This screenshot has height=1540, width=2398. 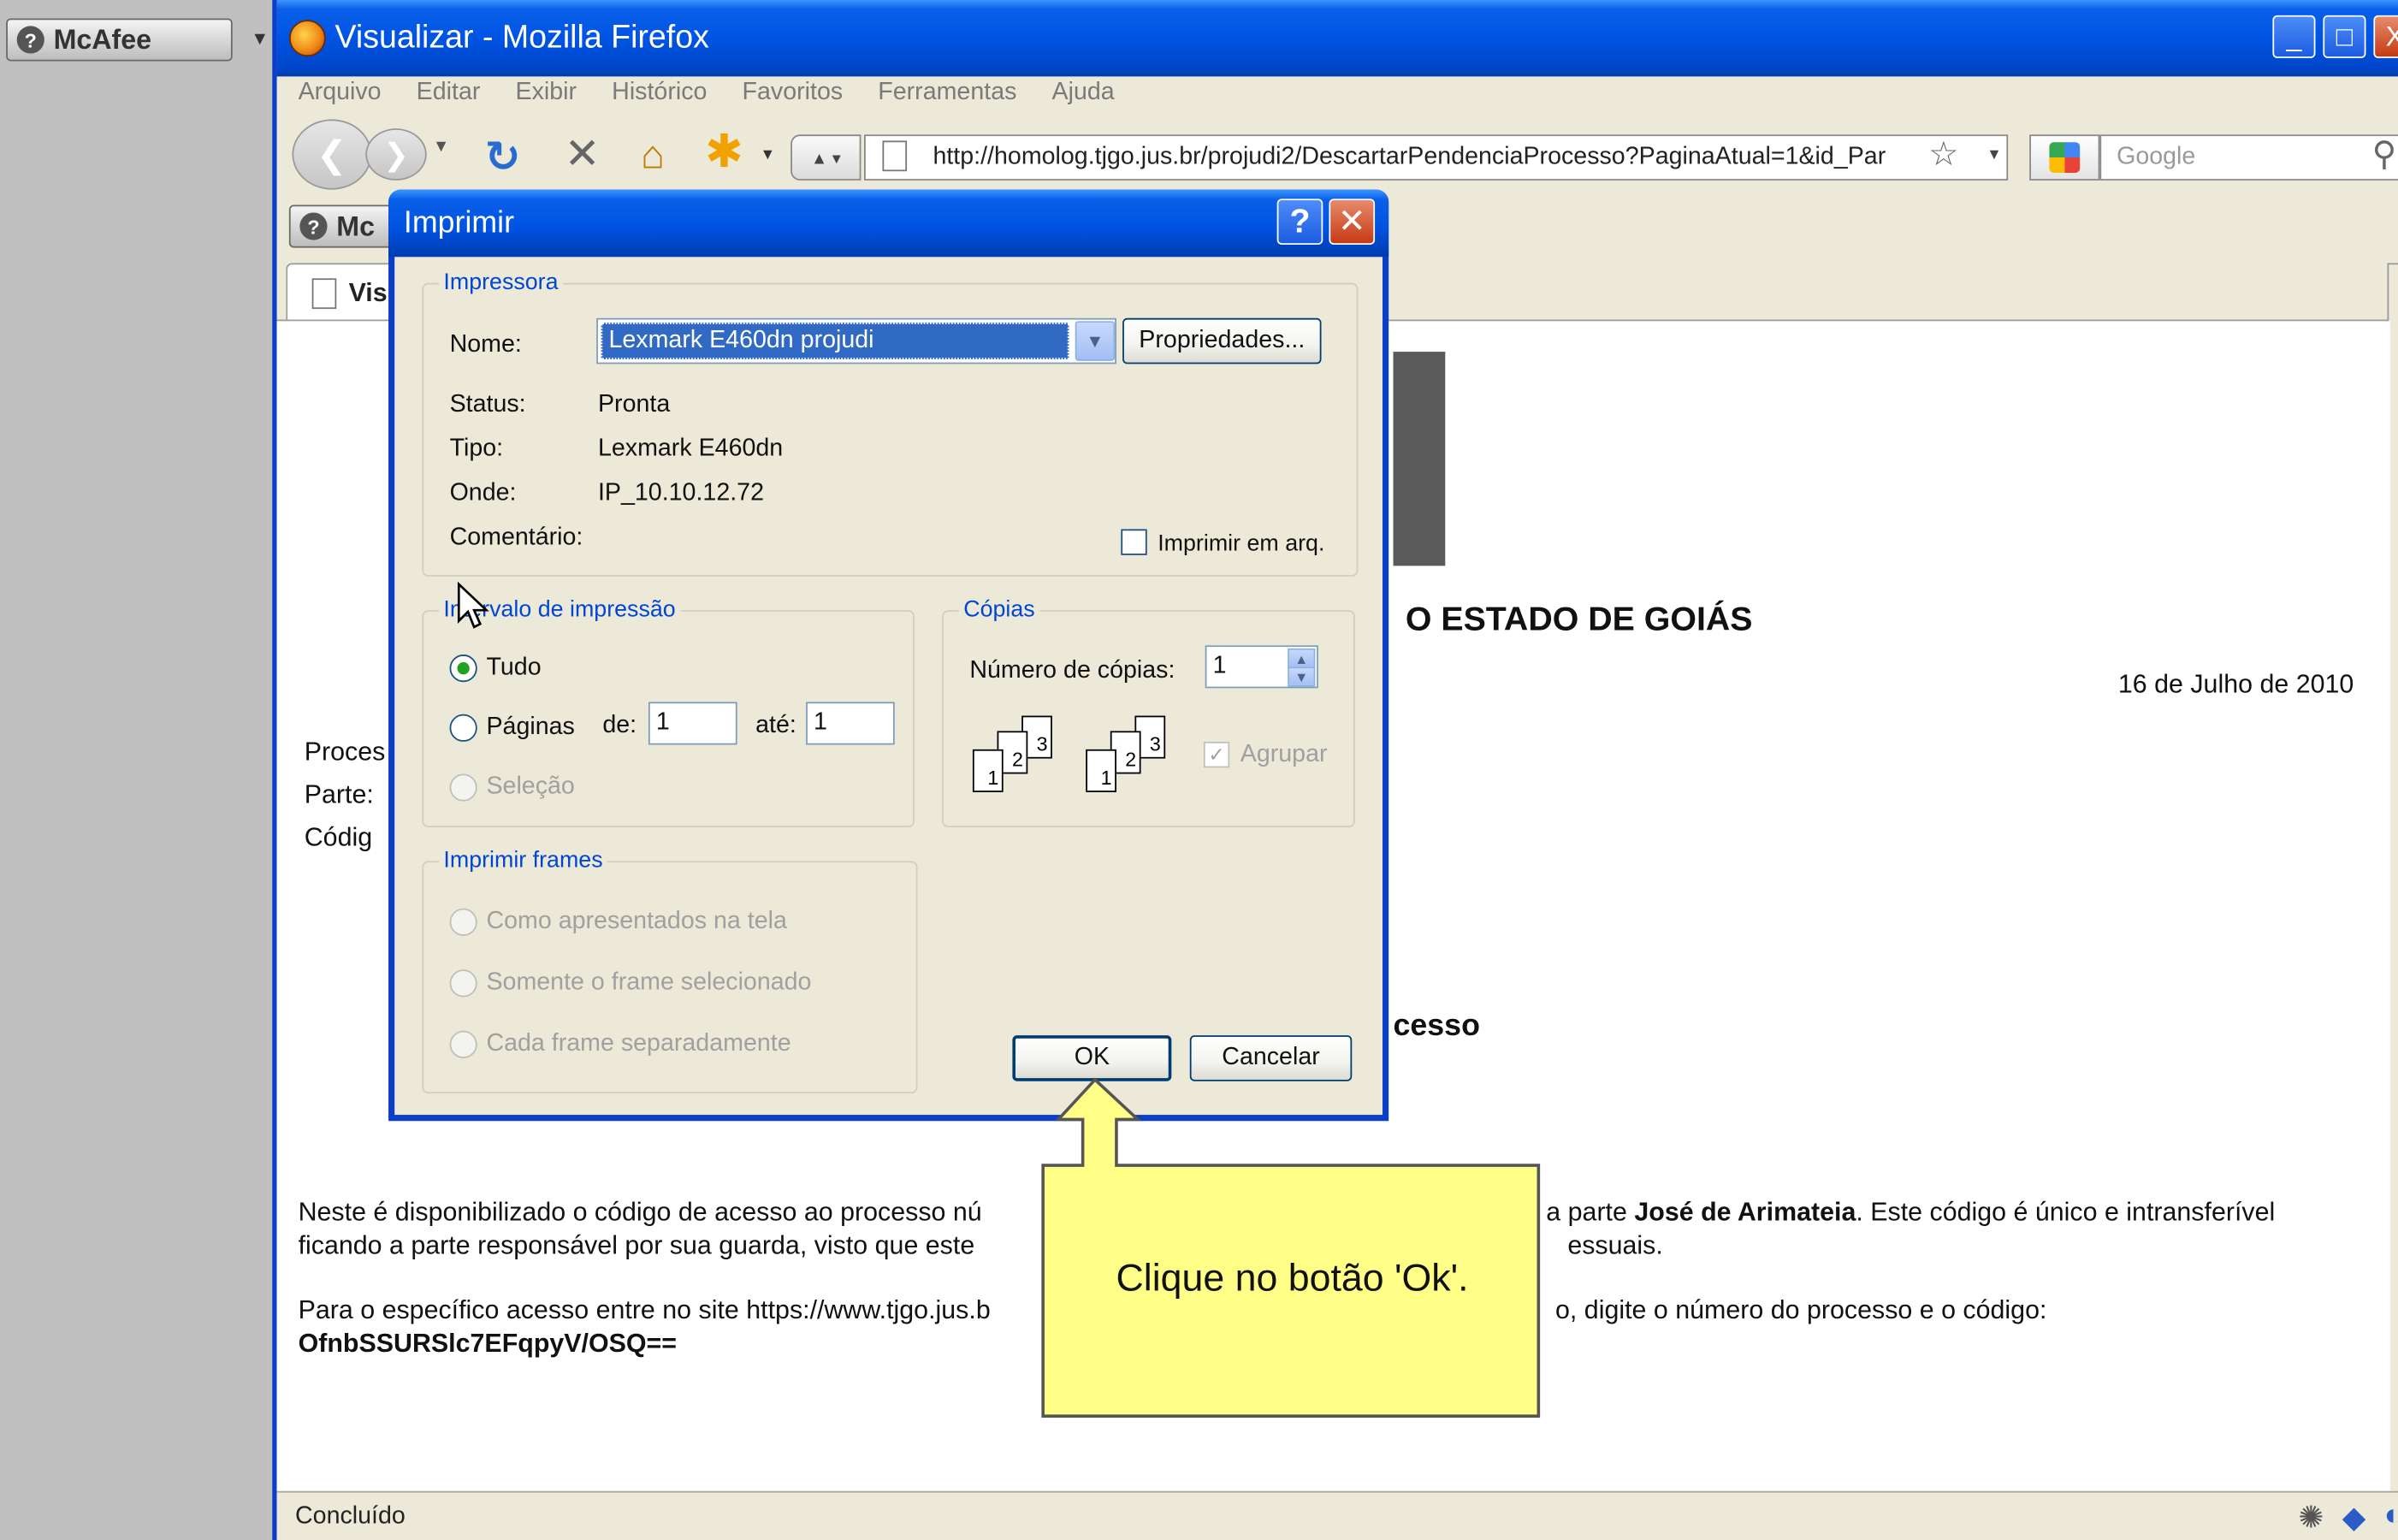 What do you see at coordinates (1242, 543) in the screenshot?
I see `print-to-file-label: Imprimir em arq.` at bounding box center [1242, 543].